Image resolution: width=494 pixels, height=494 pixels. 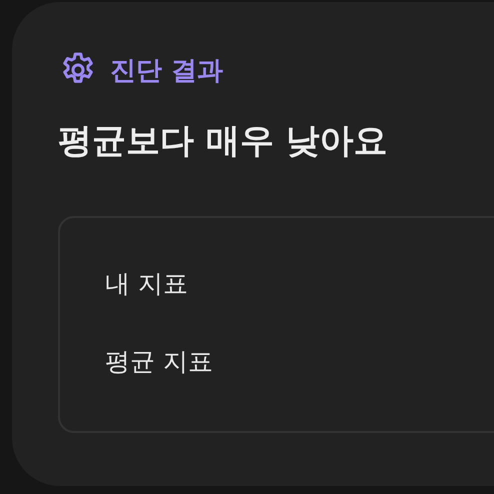 What do you see at coordinates (146, 284) in the screenshot?
I see `metric-label: 내 지표` at bounding box center [146, 284].